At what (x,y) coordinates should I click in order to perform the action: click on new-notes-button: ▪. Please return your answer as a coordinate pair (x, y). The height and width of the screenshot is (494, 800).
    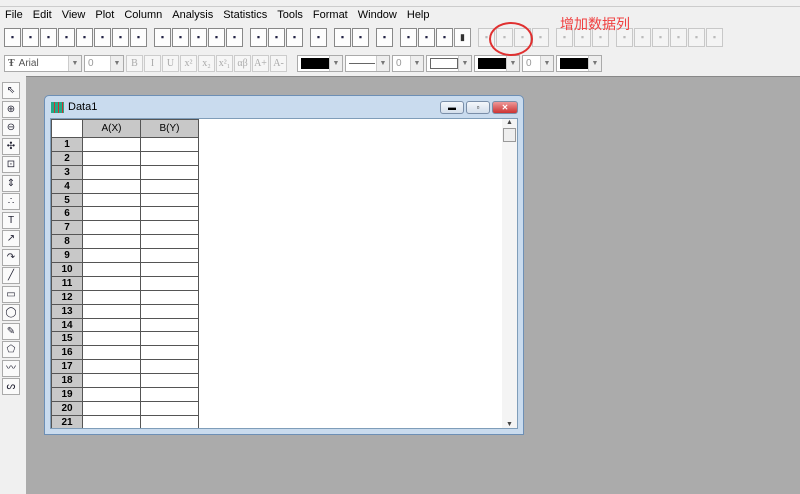
    Looking at the image, I should click on (138, 37).